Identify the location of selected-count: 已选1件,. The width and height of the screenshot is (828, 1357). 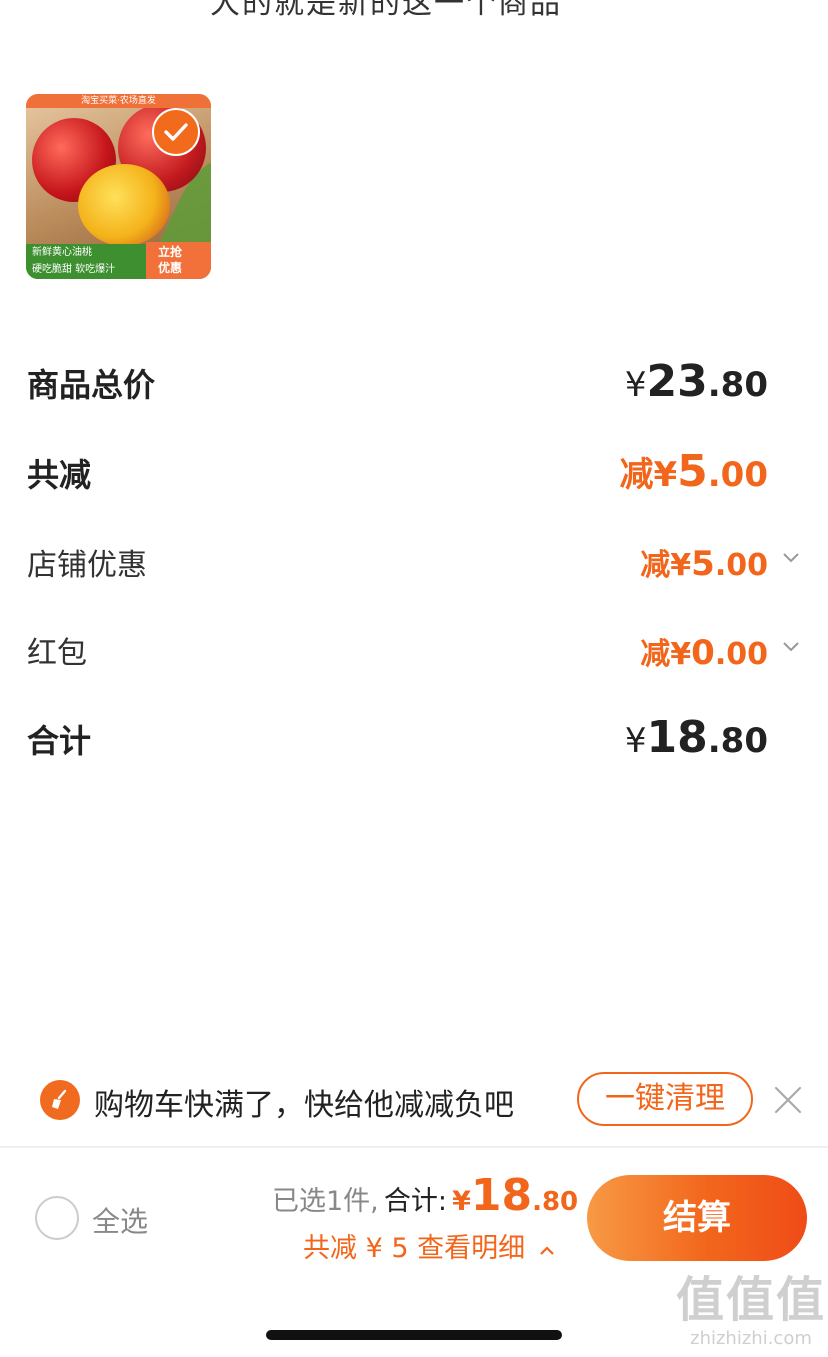
(325, 1201).